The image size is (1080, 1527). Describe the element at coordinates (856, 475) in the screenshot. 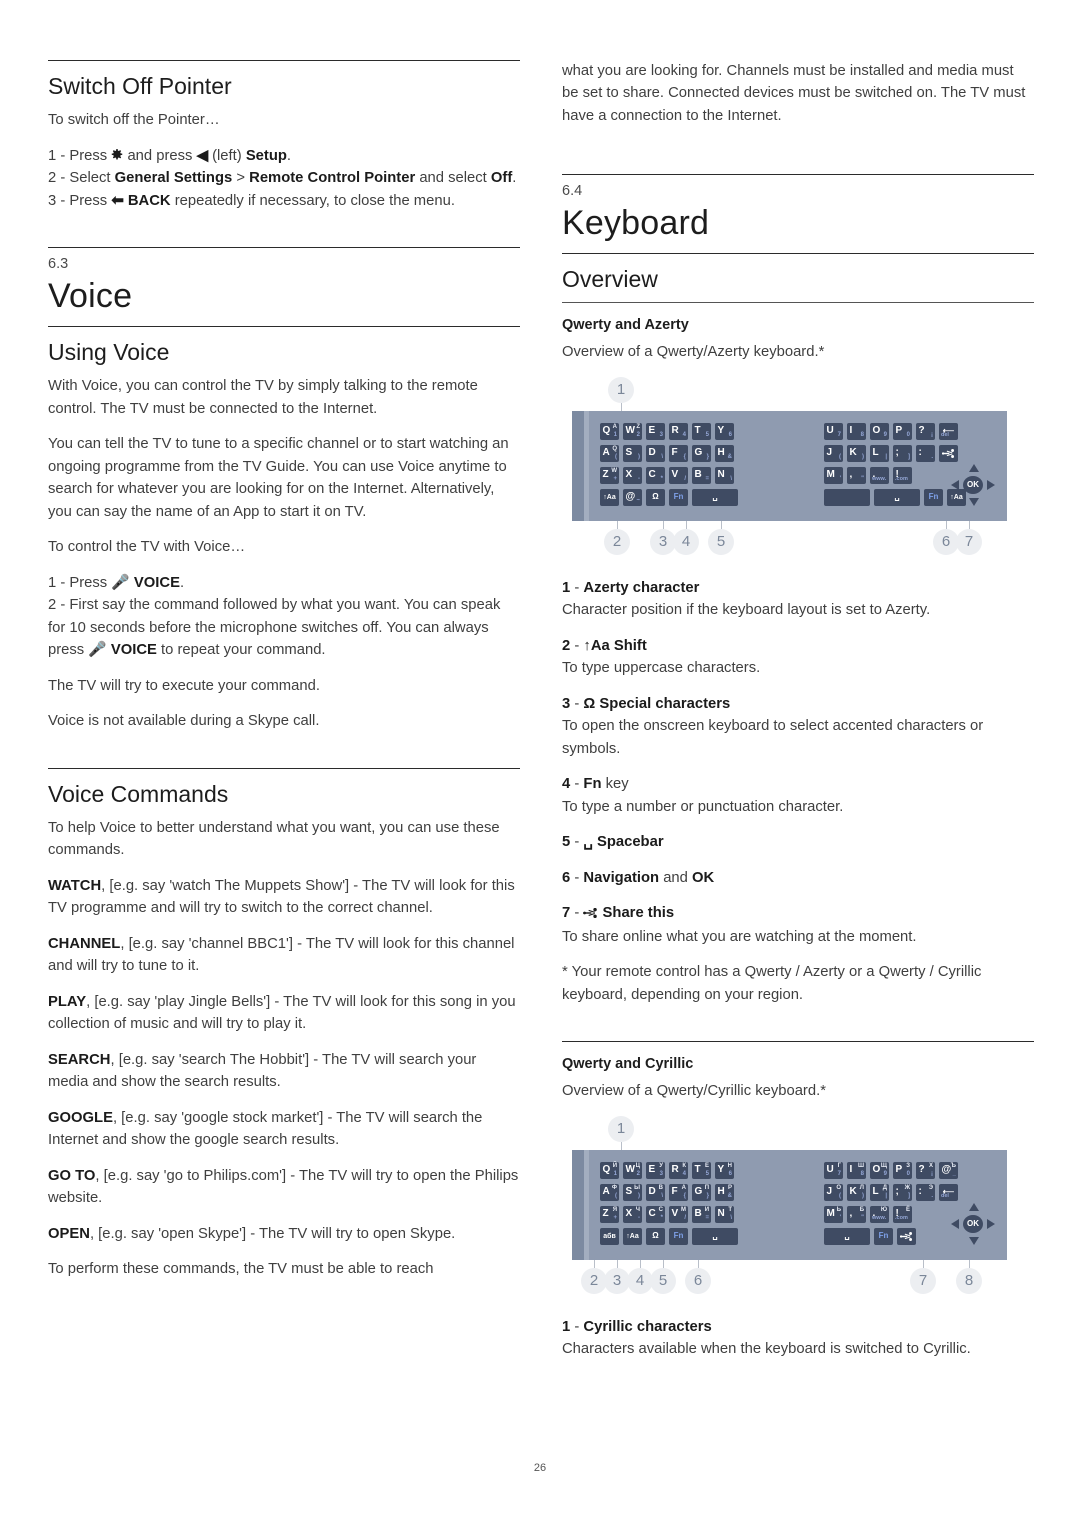

I see `keyboard-key: , "` at that location.